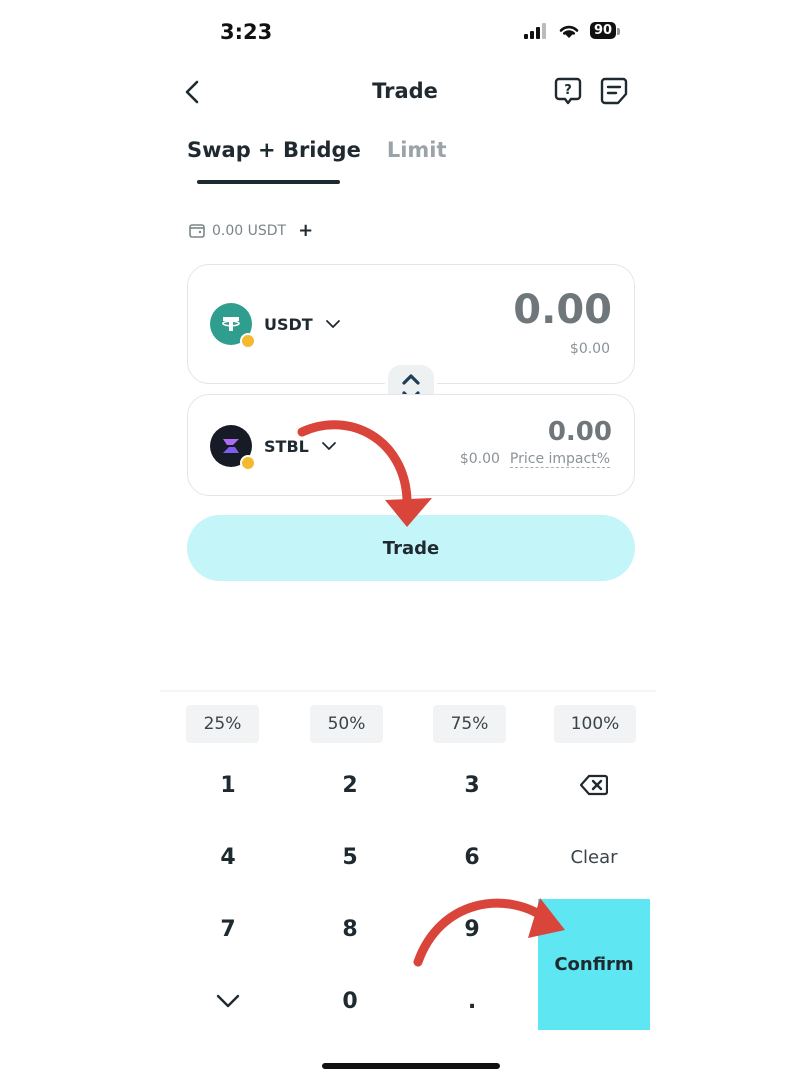  I want to click on from-amount-input: 0.00, so click(562, 310).